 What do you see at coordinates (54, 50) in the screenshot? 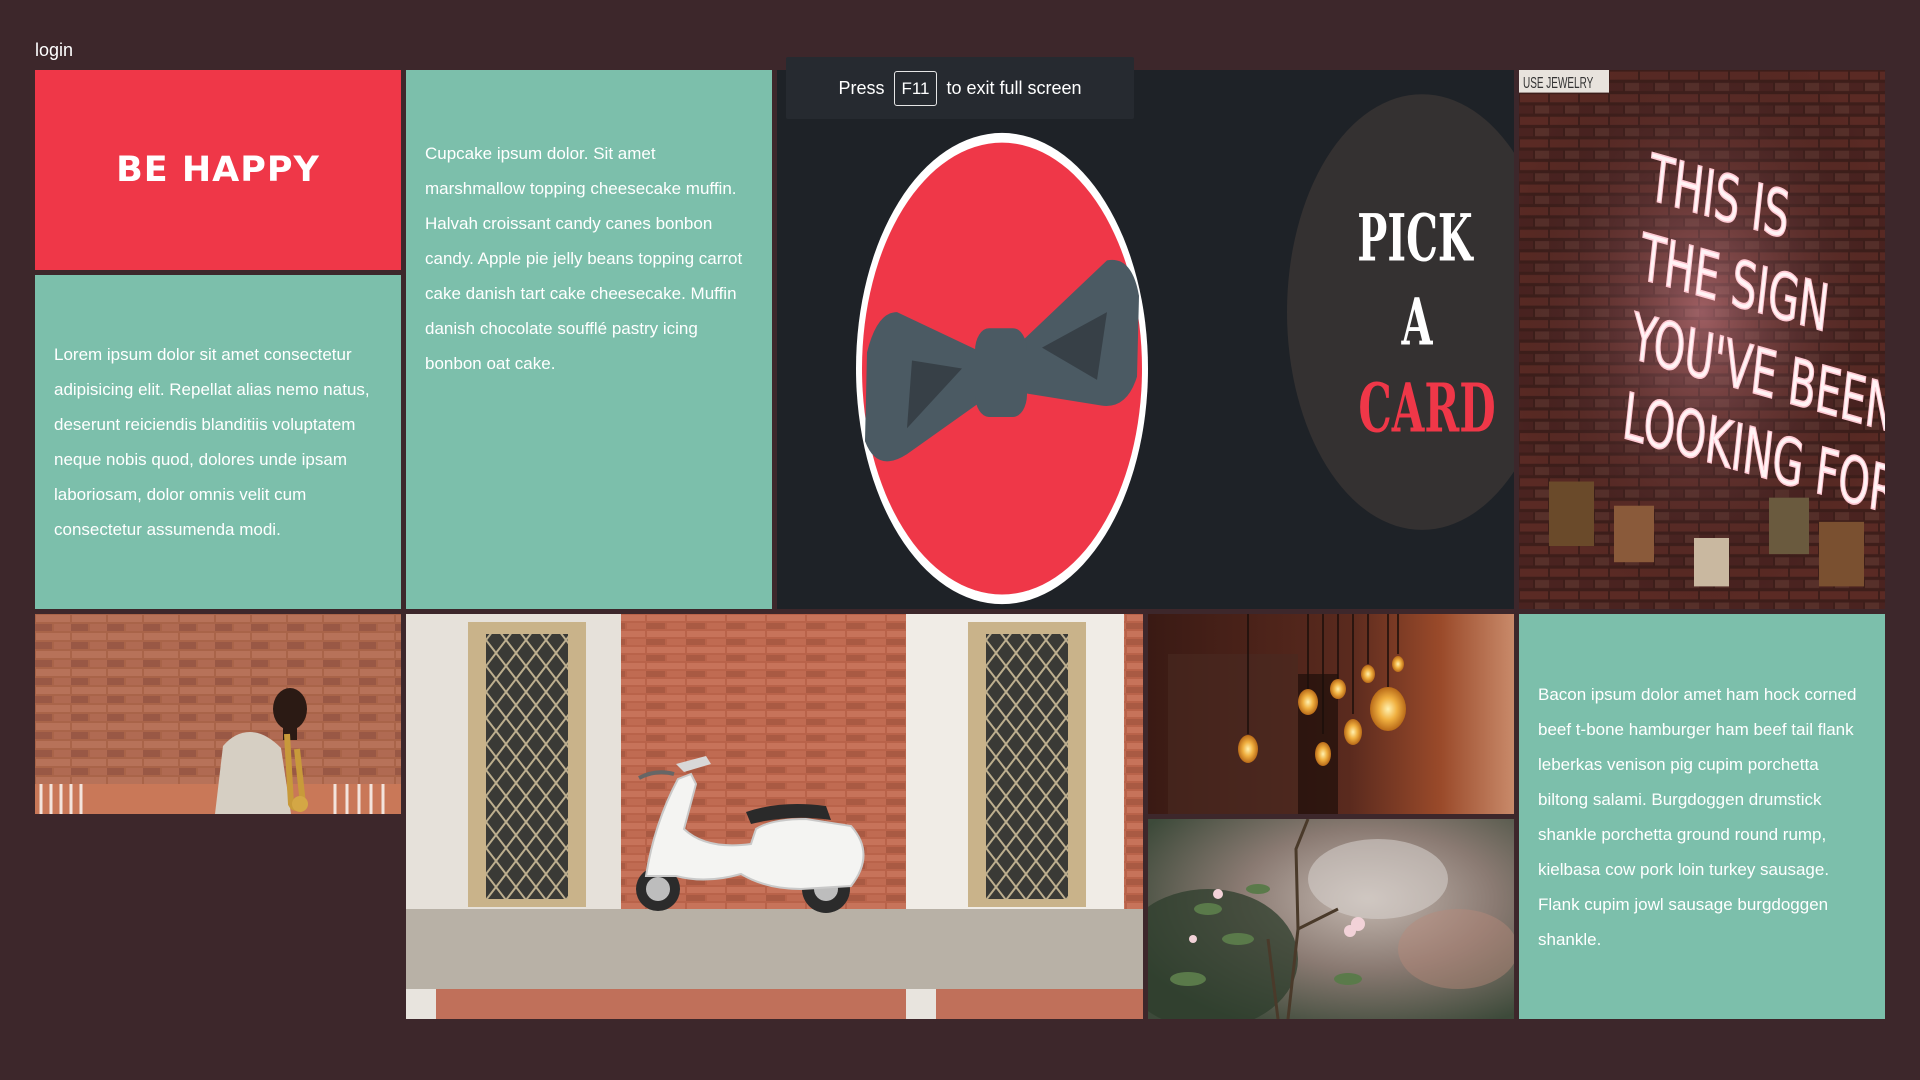
I see `login-link: login` at bounding box center [54, 50].